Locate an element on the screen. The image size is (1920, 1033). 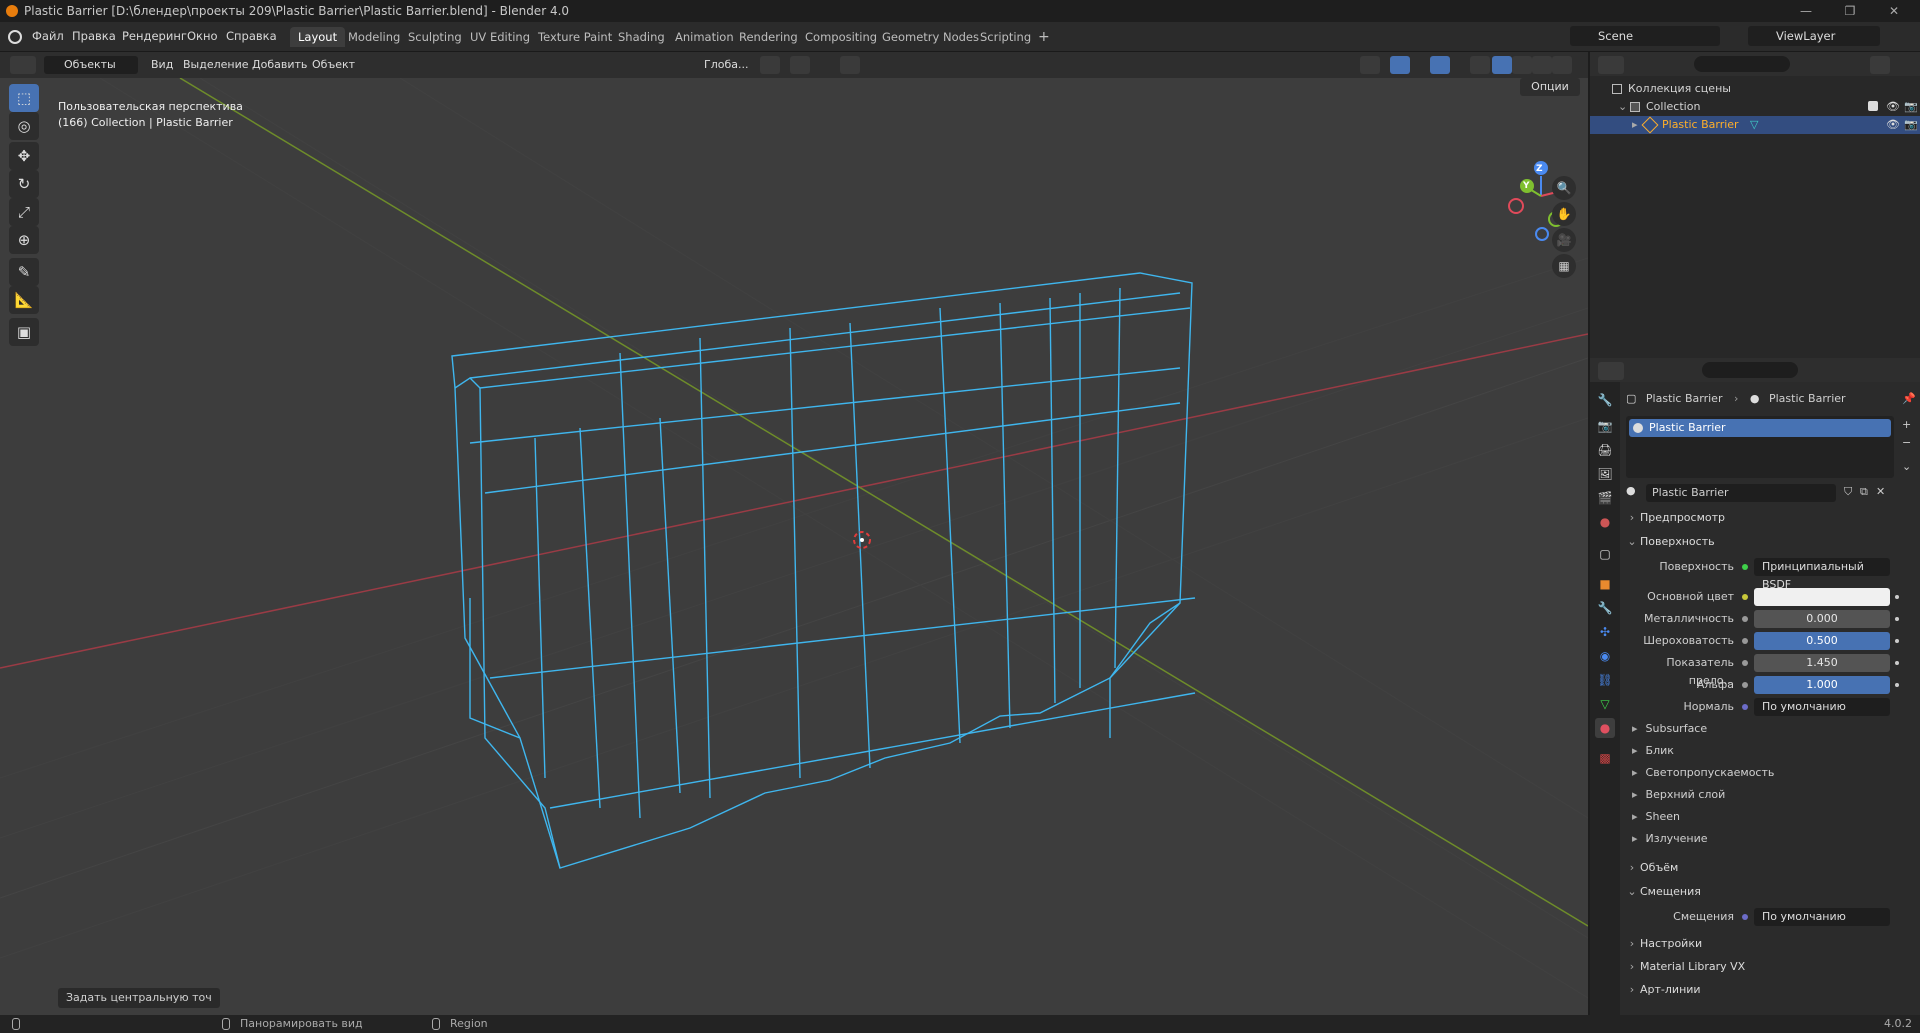
visibility-icon is located at coordinates (1370, 65).